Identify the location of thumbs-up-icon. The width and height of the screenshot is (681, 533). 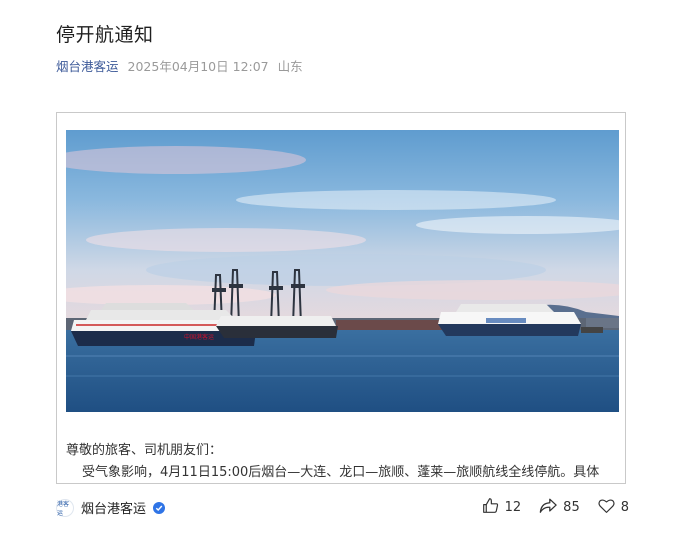
(490, 507).